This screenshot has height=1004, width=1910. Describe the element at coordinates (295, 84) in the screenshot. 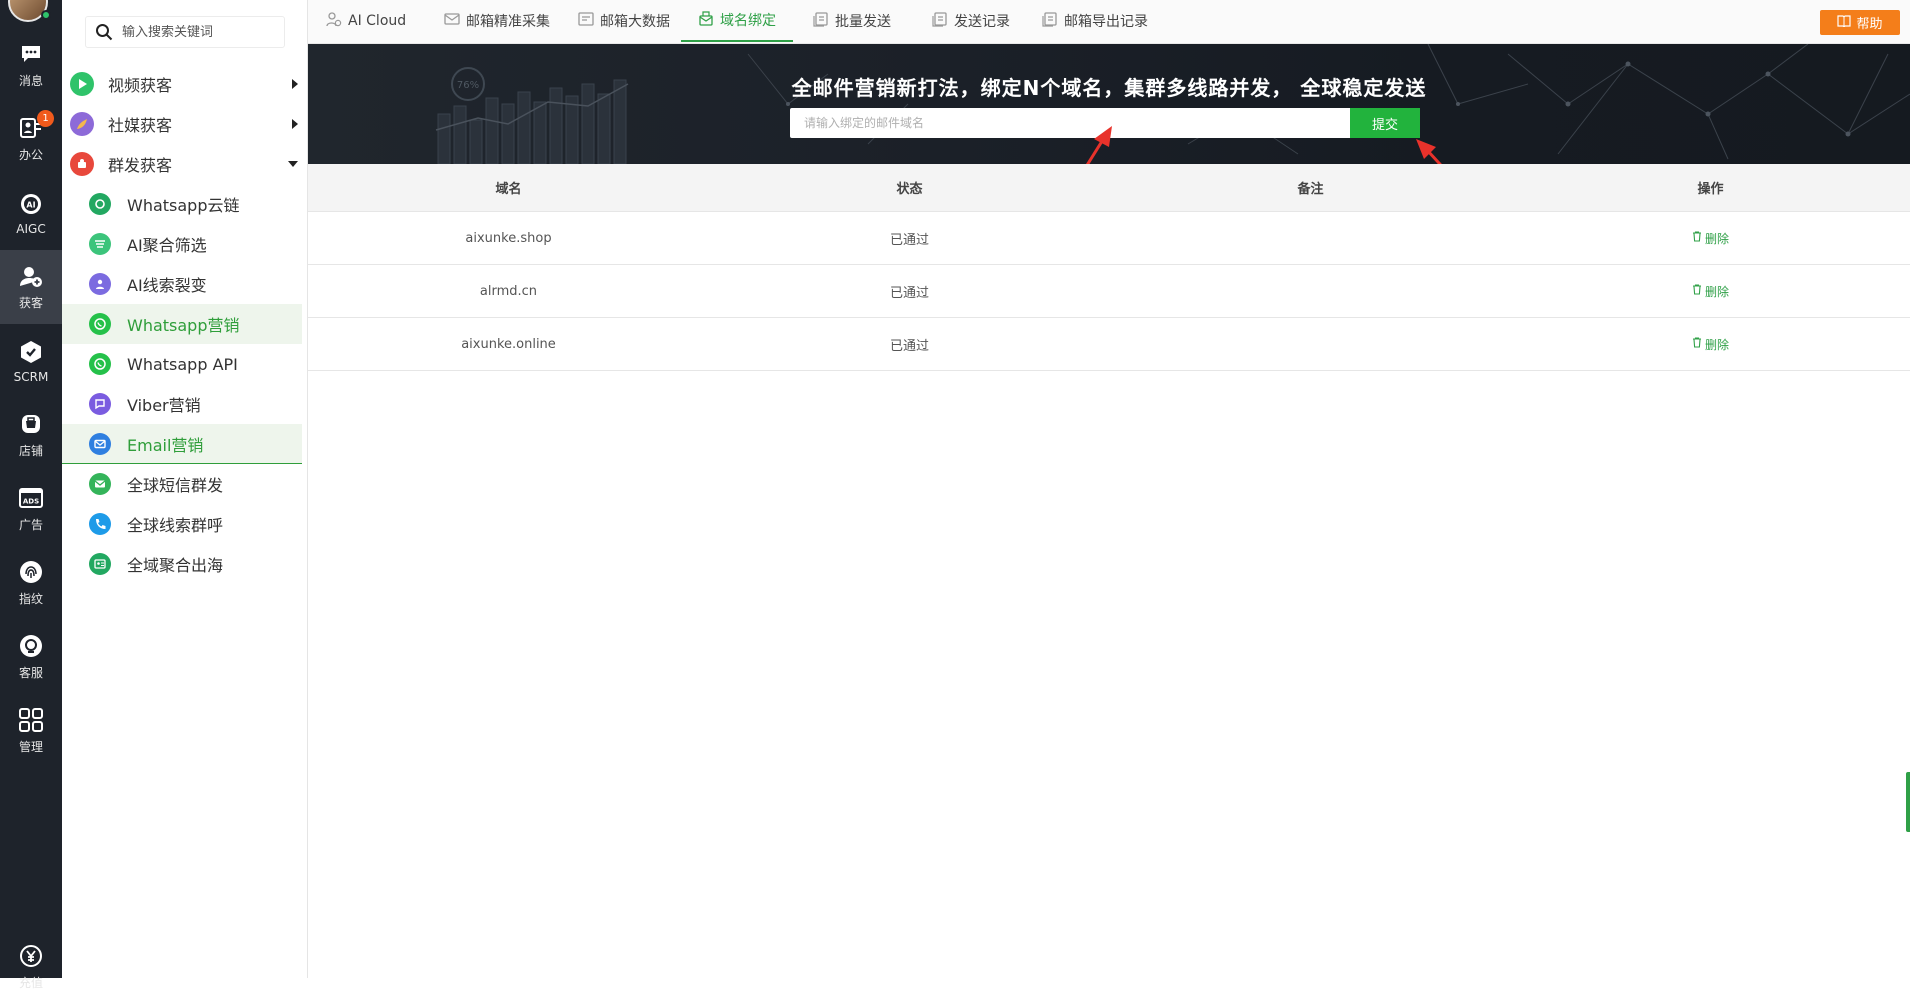

I see `chevron-right-icon` at that location.